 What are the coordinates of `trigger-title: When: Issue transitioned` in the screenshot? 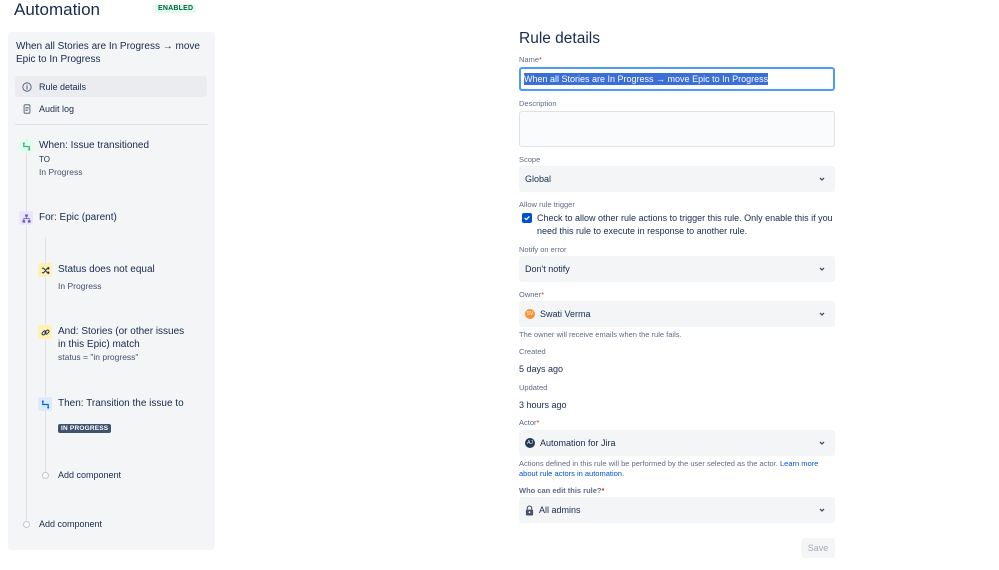 It's located at (94, 145).